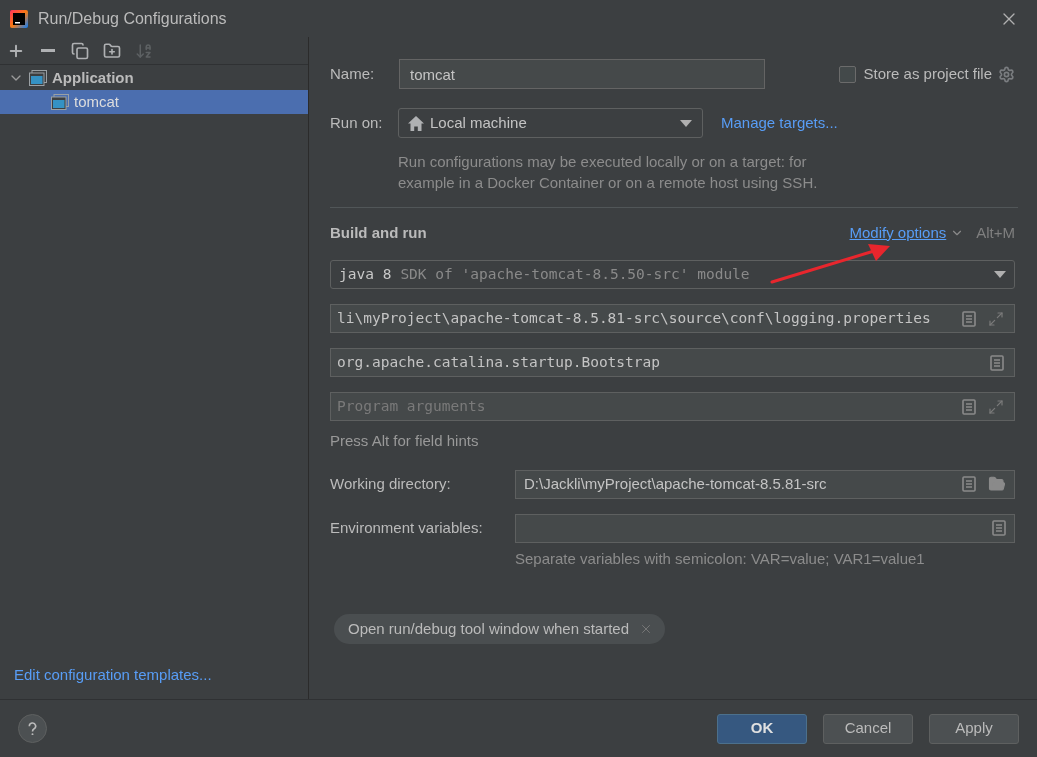  What do you see at coordinates (19, 18) in the screenshot?
I see `app-logo-icon` at bounding box center [19, 18].